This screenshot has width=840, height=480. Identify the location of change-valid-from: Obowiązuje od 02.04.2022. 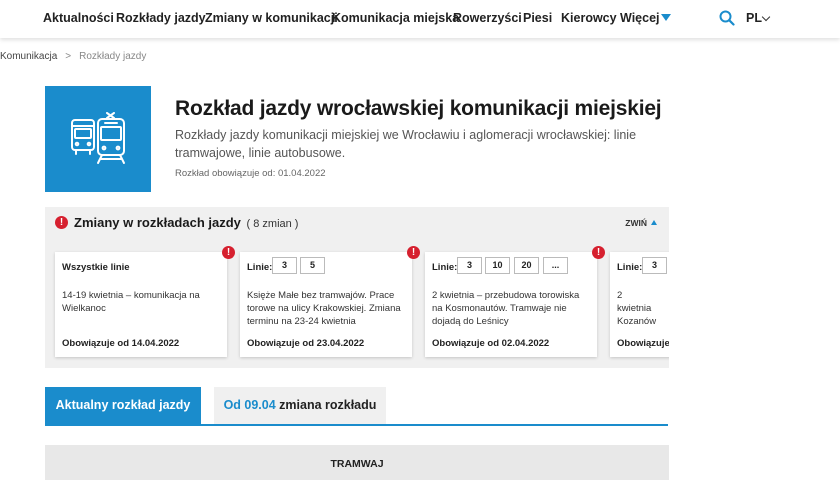
(491, 343).